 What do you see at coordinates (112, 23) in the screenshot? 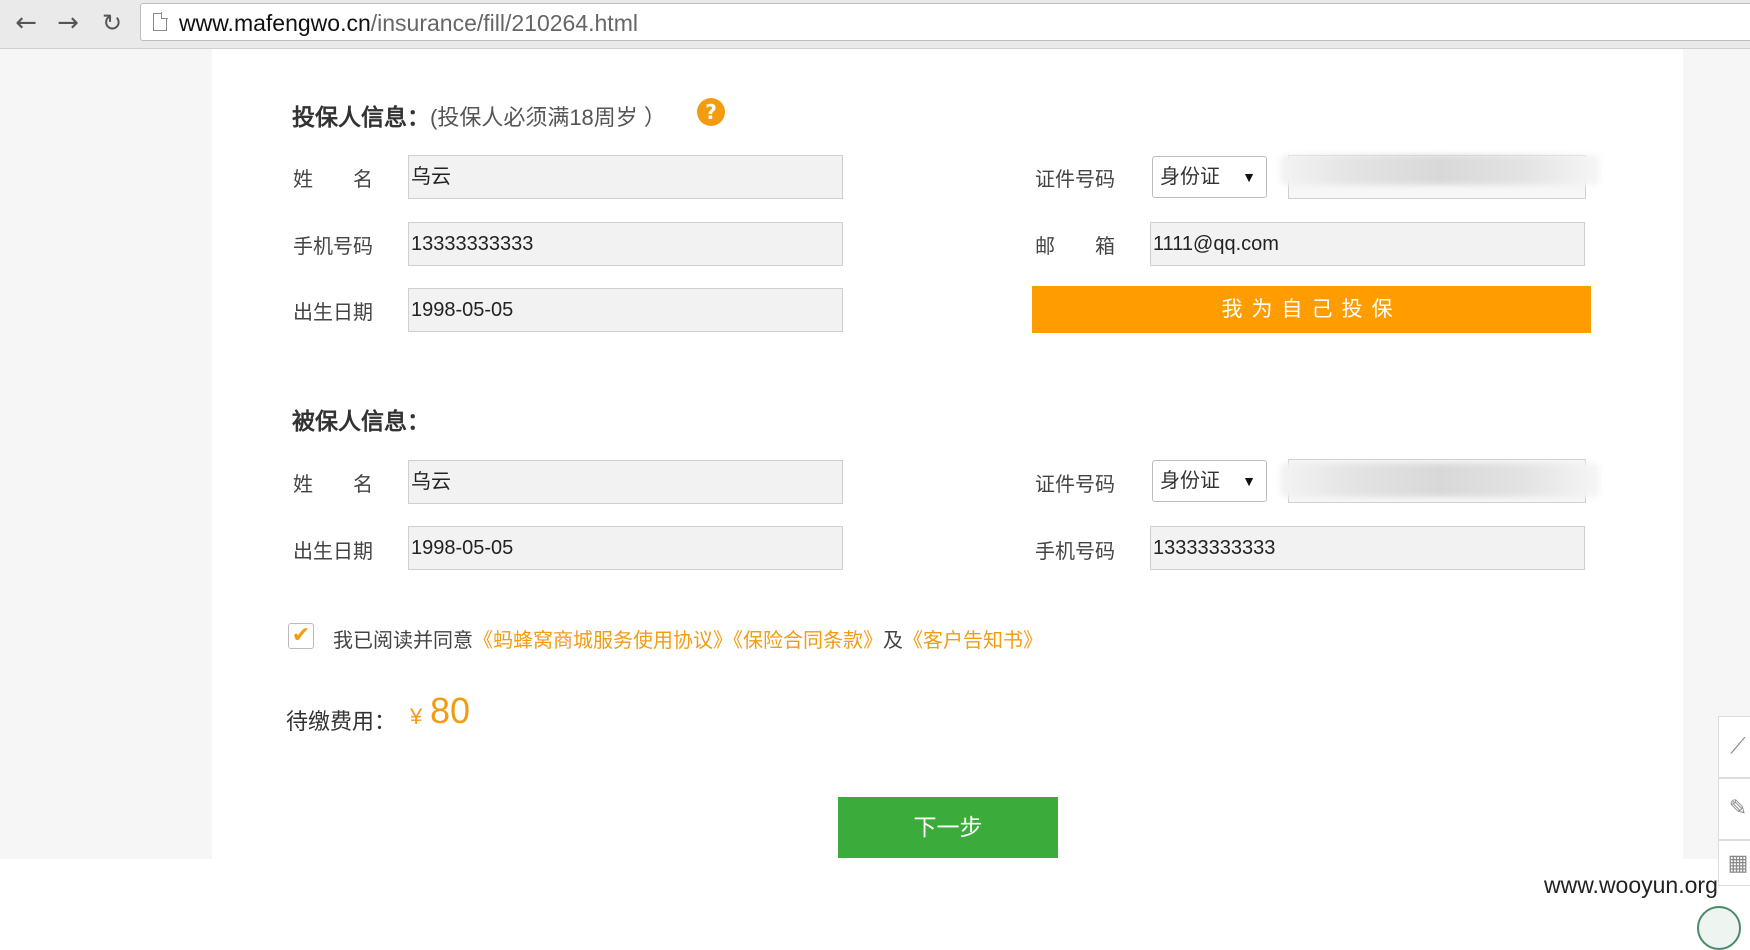
I see `reload-icon: ↻` at bounding box center [112, 23].